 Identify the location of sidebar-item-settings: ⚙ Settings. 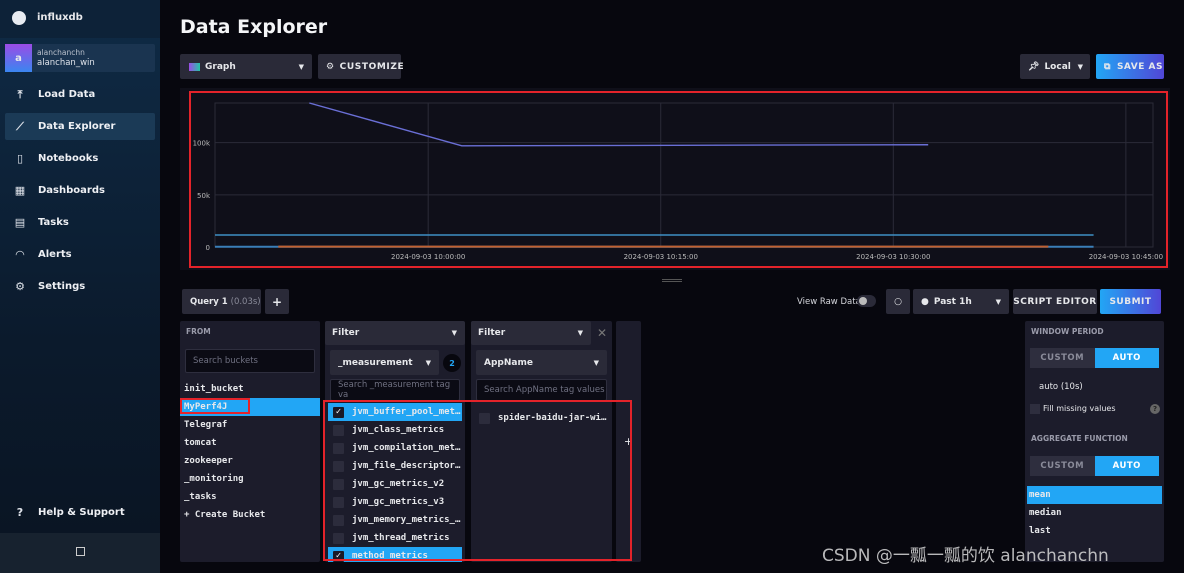
(80, 286).